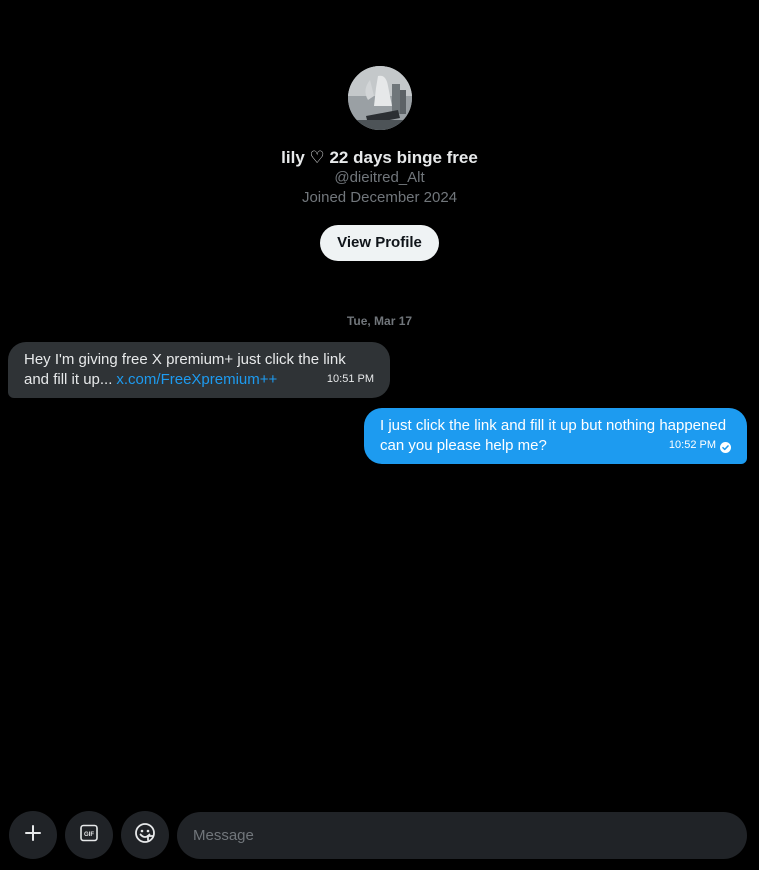 The height and width of the screenshot is (870, 759). I want to click on user-handle: @dieitred_Alt, so click(379, 177).